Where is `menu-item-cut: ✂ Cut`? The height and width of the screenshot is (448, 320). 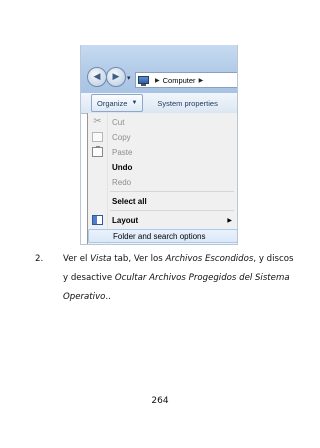 menu-item-cut: ✂ Cut is located at coordinates (162, 122).